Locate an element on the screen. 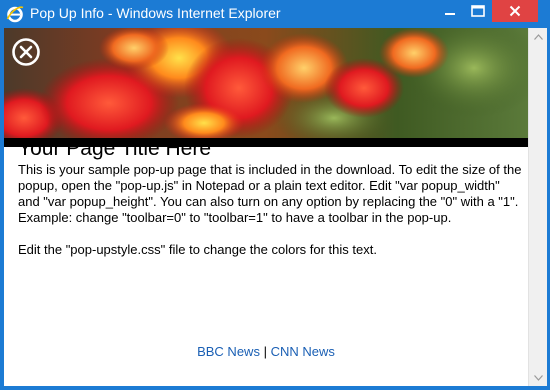  maximize-icon is located at coordinates (478, 11).